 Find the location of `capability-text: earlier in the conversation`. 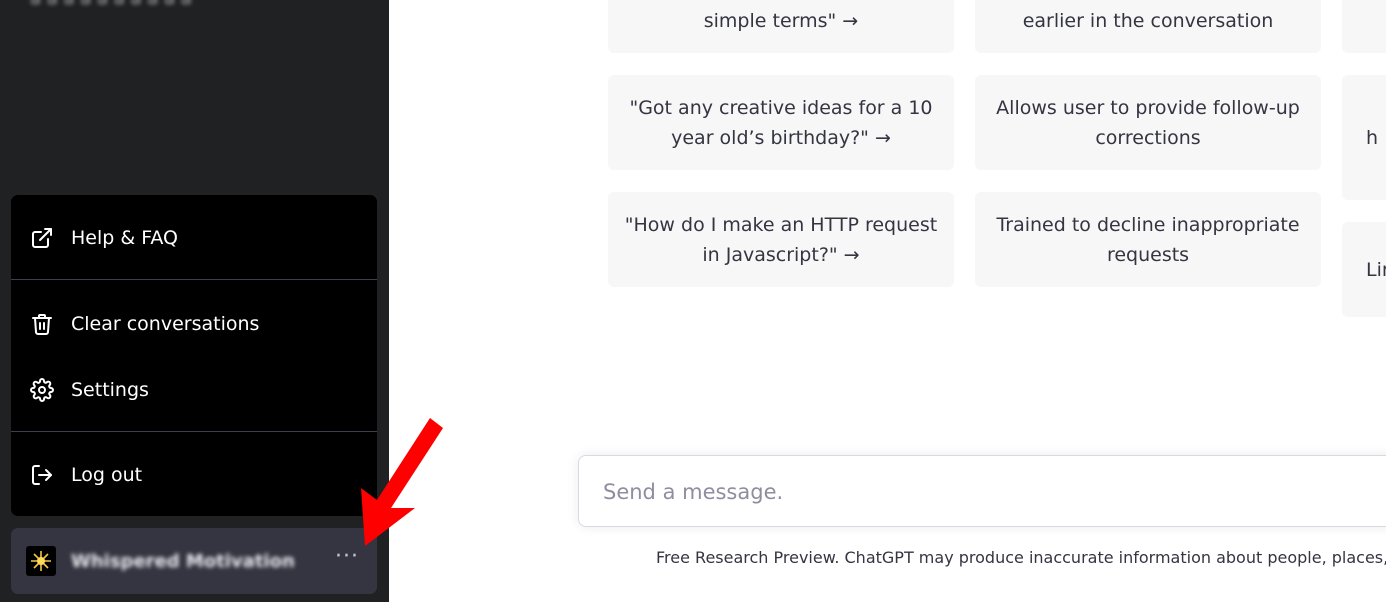

capability-text: earlier in the conversation is located at coordinates (1148, 21).